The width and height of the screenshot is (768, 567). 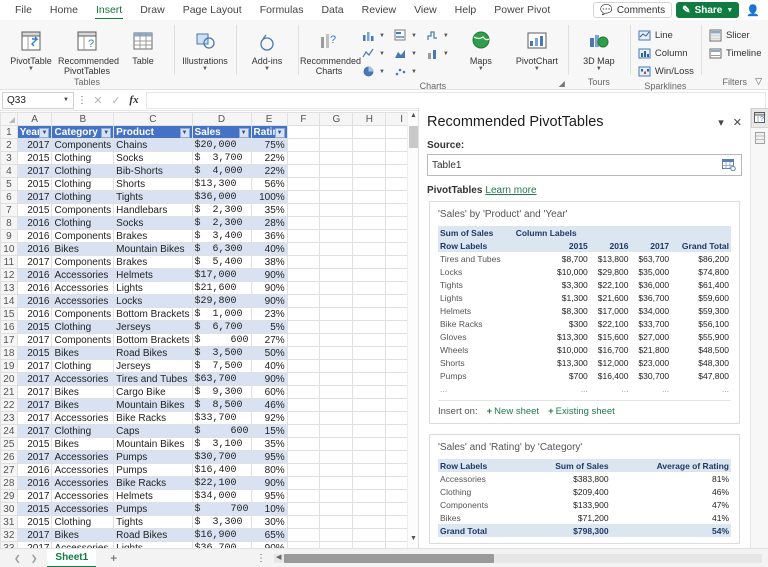 I want to click on cell-sales: $ 6,700, so click(x=221, y=327).